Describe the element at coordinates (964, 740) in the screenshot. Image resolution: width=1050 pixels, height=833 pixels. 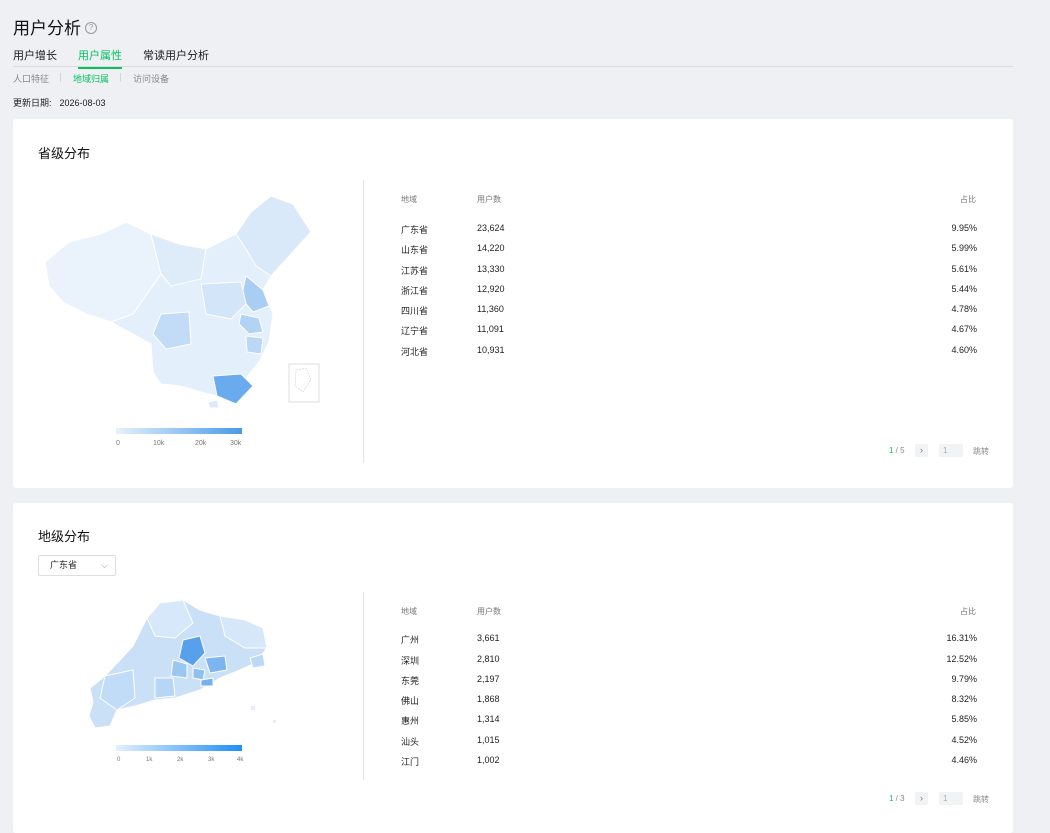
I see `cell-share: 4.52%` at that location.